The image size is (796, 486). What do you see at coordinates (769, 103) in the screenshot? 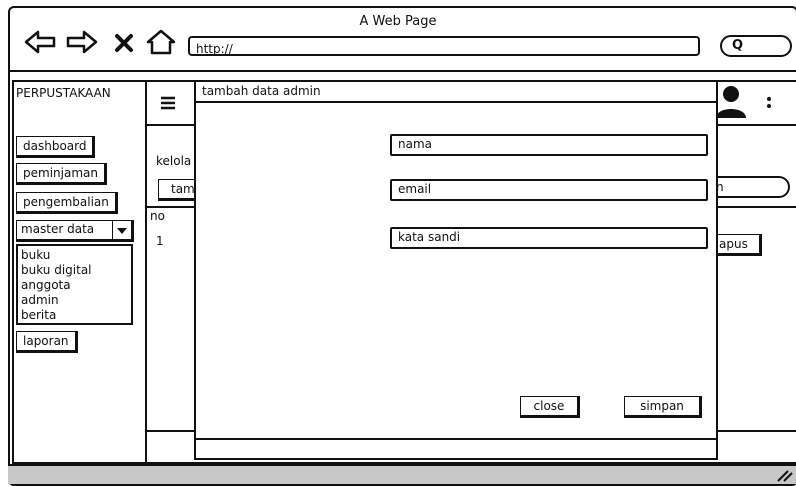
I see `kebab-menu-icon` at bounding box center [769, 103].